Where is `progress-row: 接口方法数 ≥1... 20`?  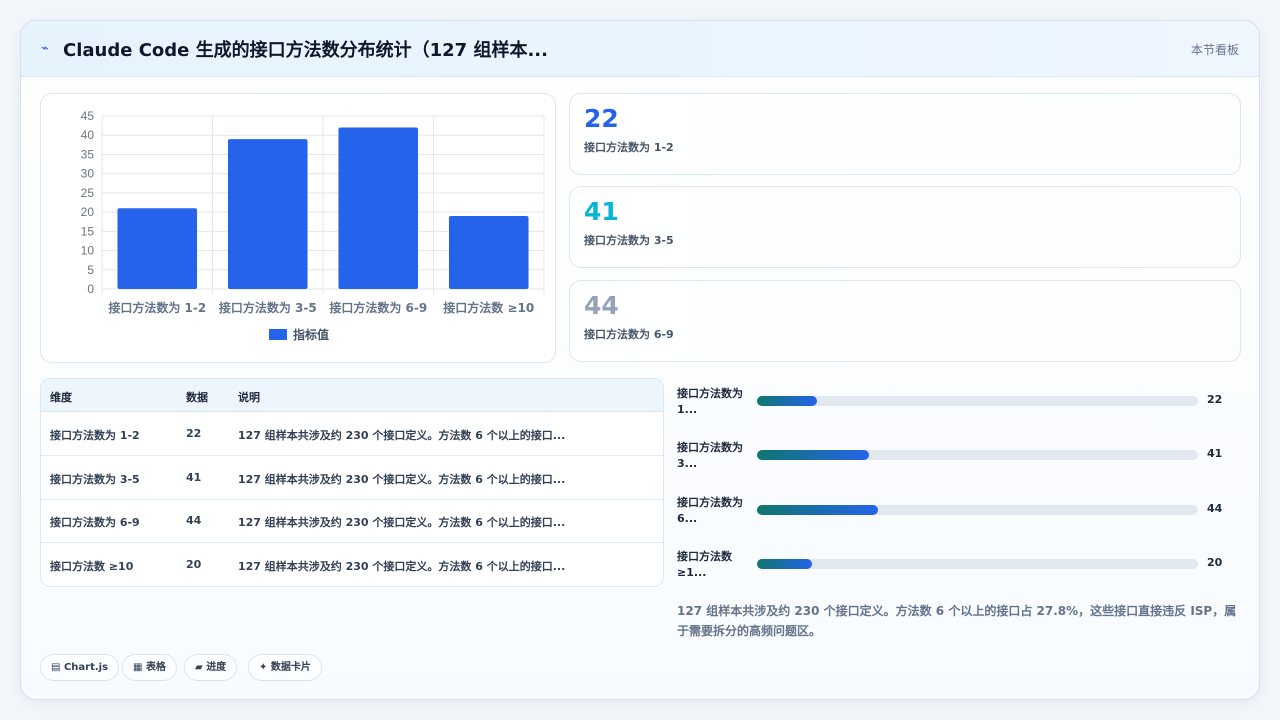 progress-row: 接口方法数 ≥1... 20 is located at coordinates (959, 566).